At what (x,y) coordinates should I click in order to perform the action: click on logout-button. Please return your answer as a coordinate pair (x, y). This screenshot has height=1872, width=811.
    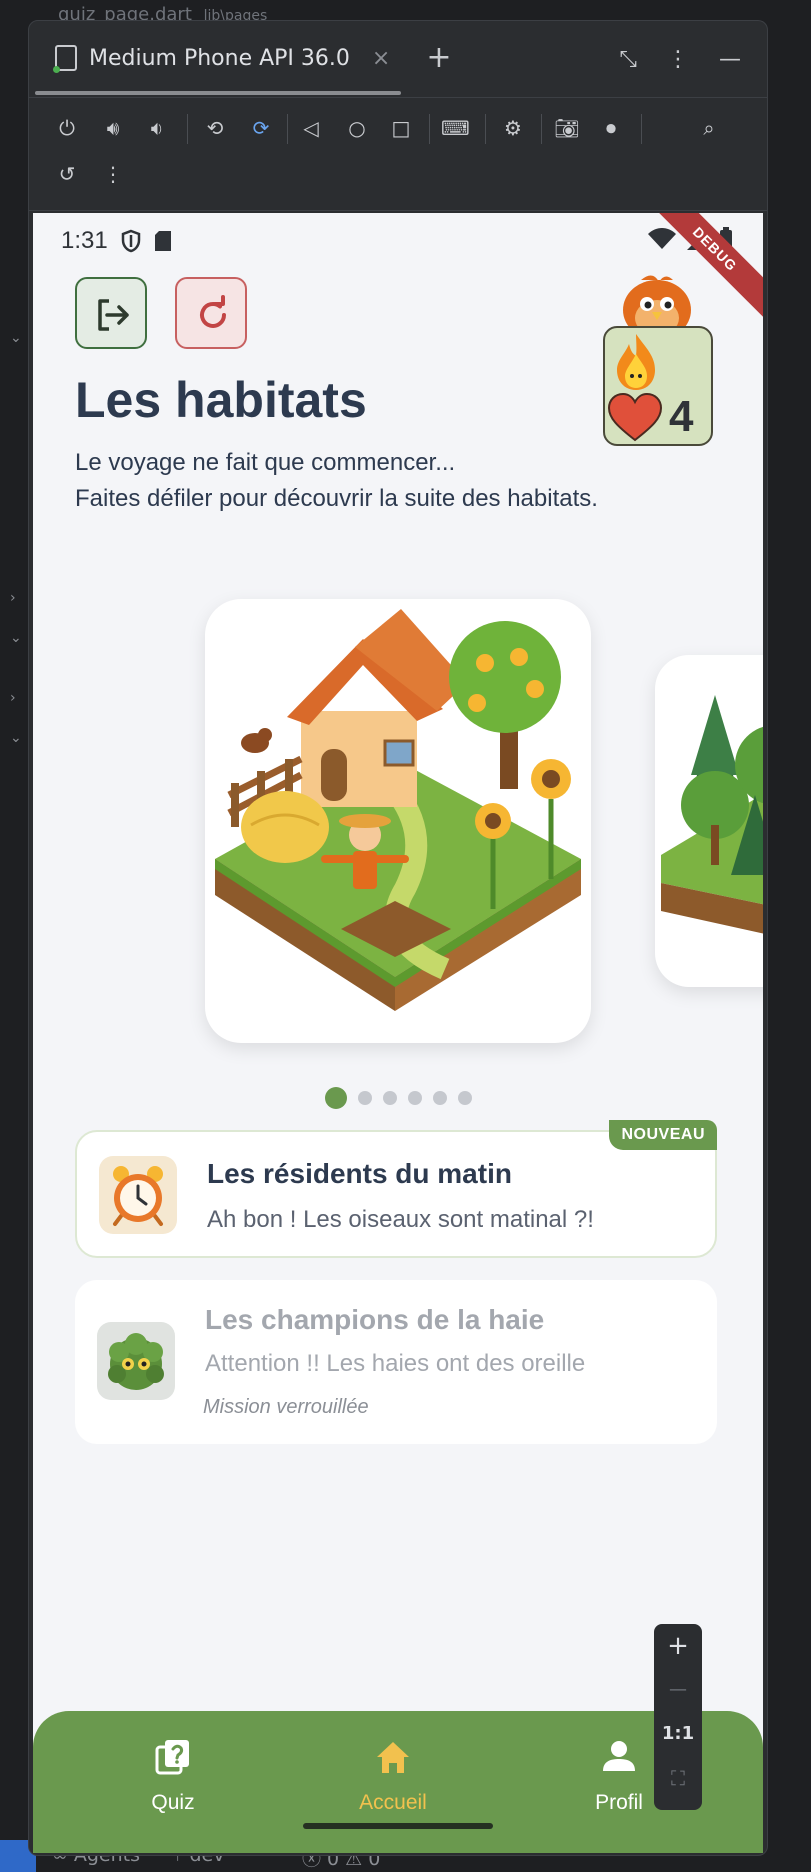
    Looking at the image, I should click on (111, 313).